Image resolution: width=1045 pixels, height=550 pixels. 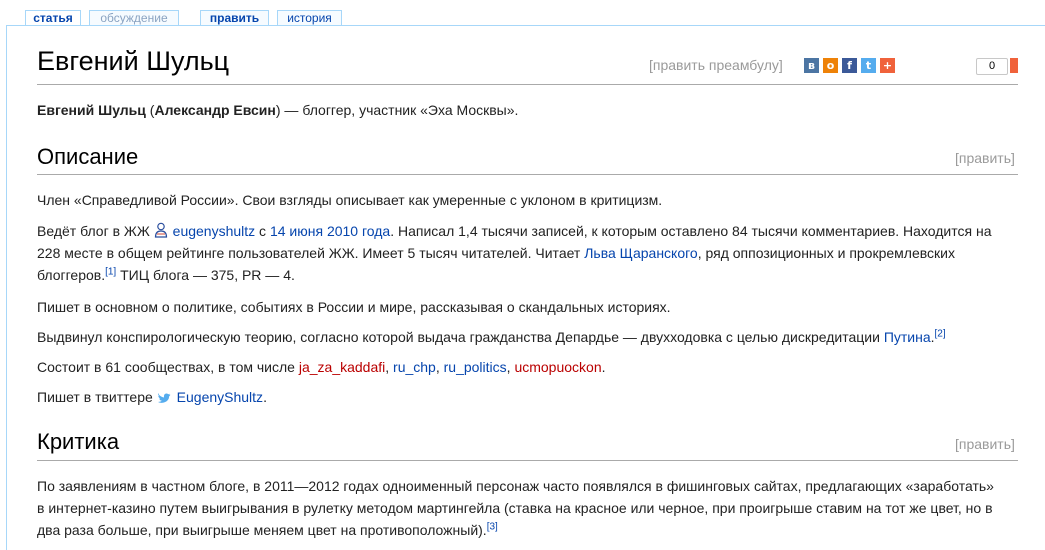 What do you see at coordinates (265, 397) in the screenshot?
I see `p6-text-b: .` at bounding box center [265, 397].